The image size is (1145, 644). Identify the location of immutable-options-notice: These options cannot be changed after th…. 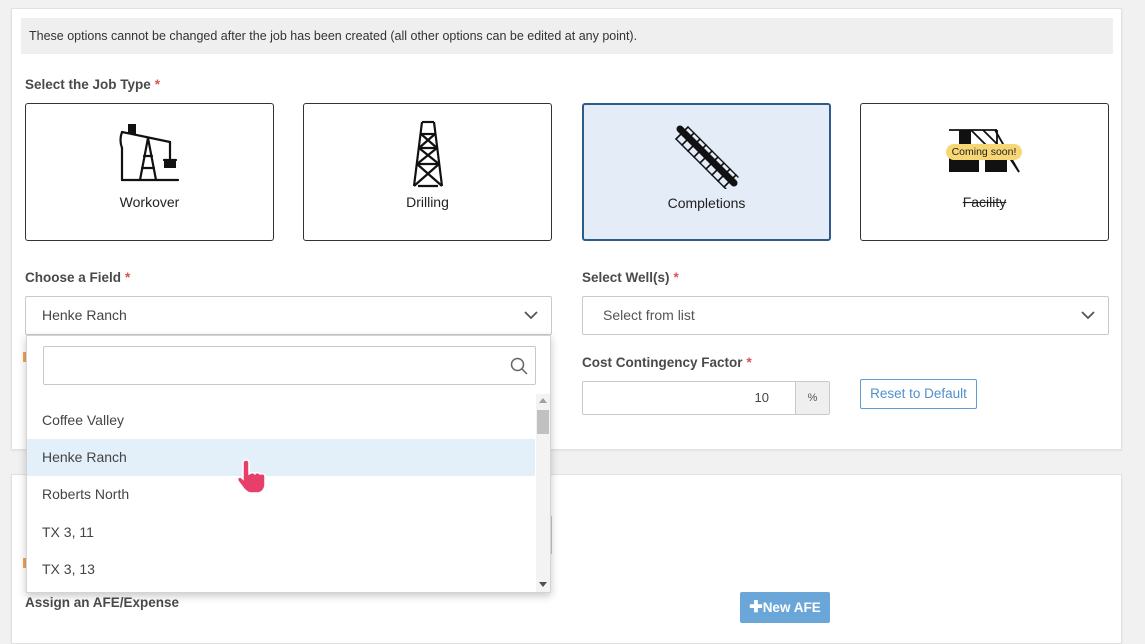
(567, 36).